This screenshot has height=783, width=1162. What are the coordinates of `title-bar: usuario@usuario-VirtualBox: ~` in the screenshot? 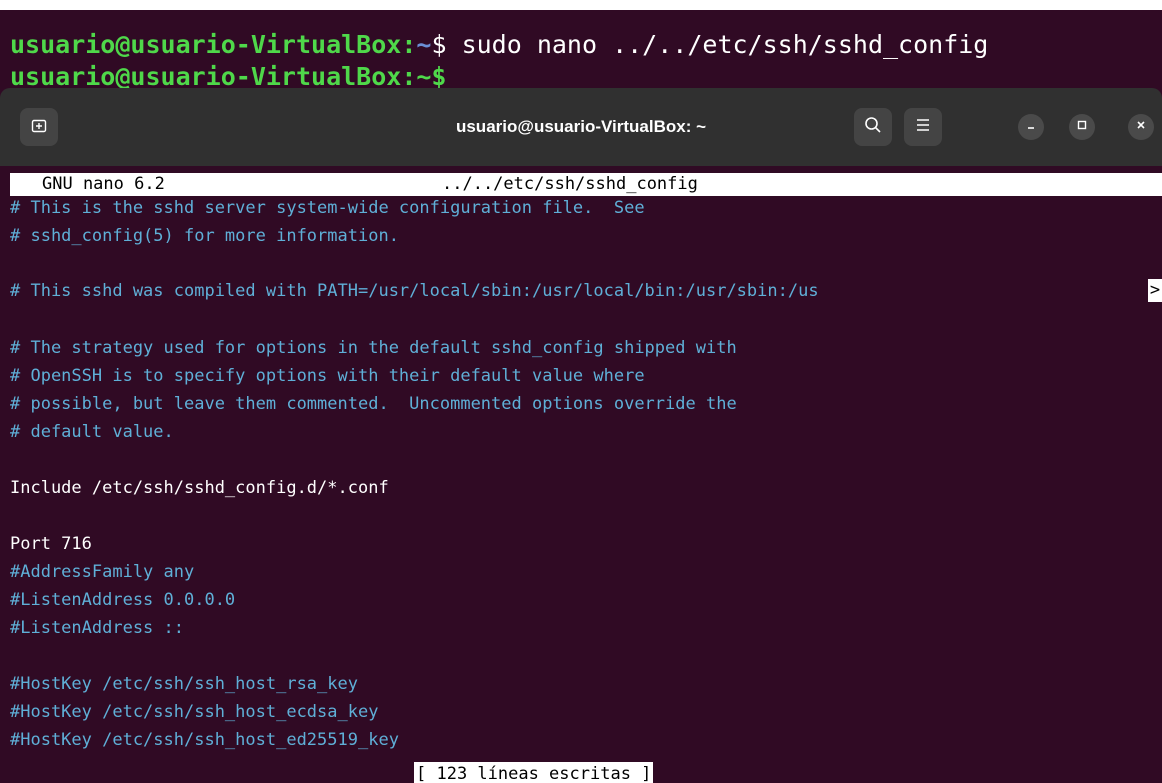 It's located at (581, 127).